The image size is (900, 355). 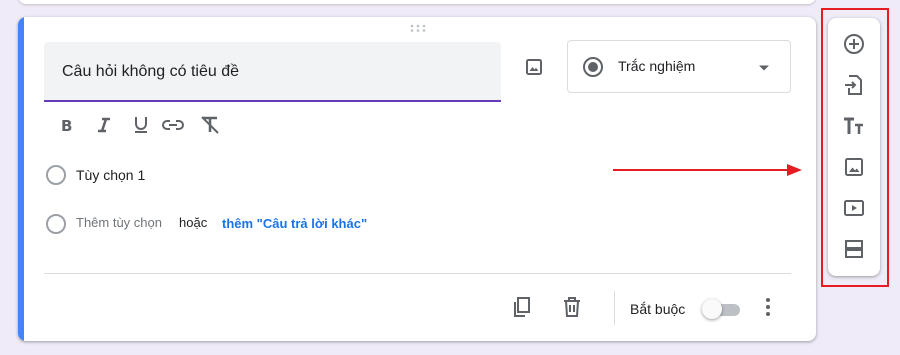 I want to click on radio-button-icon, so click(x=593, y=67).